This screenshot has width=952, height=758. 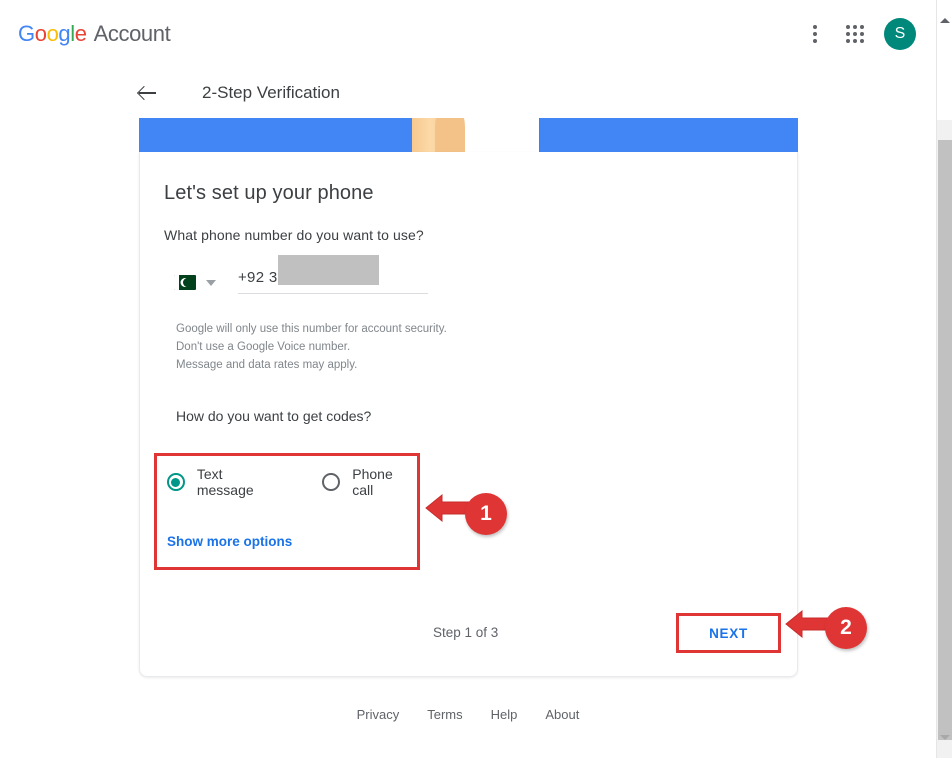 I want to click on phone-number-redaction, so click(x=328, y=270).